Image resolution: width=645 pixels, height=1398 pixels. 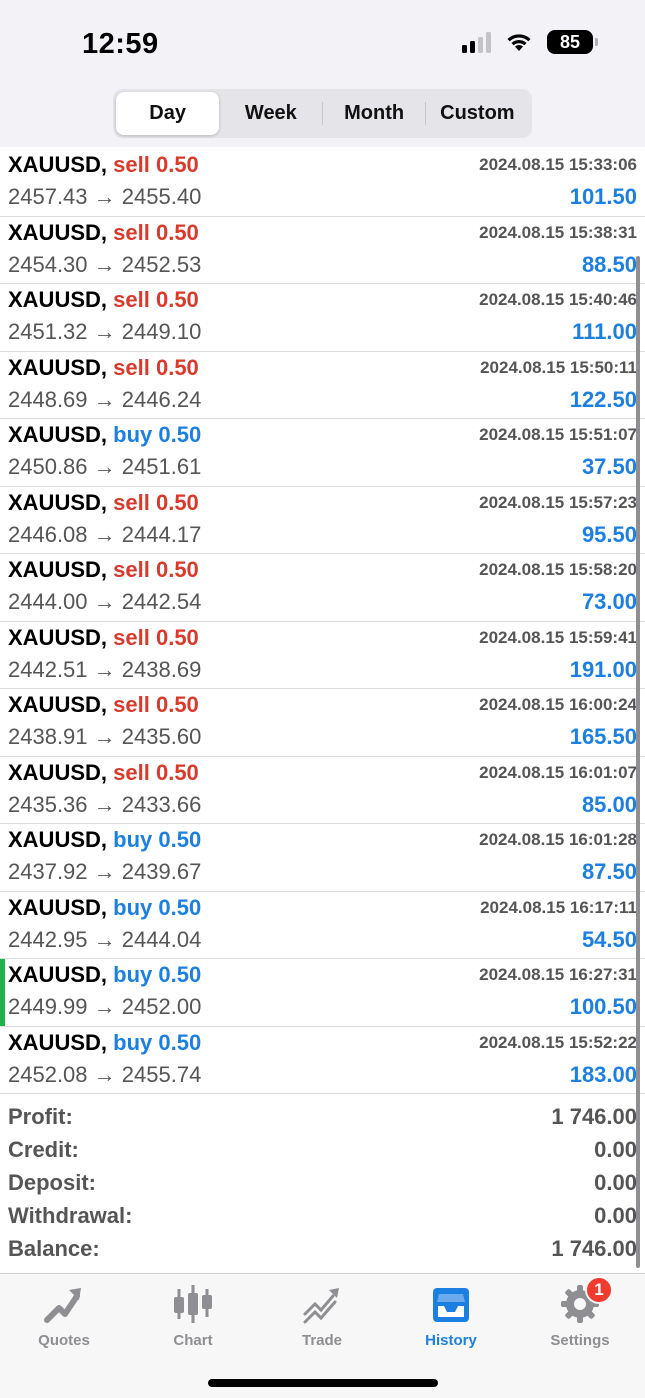 I want to click on cellular-signal-icon, so click(x=476, y=42).